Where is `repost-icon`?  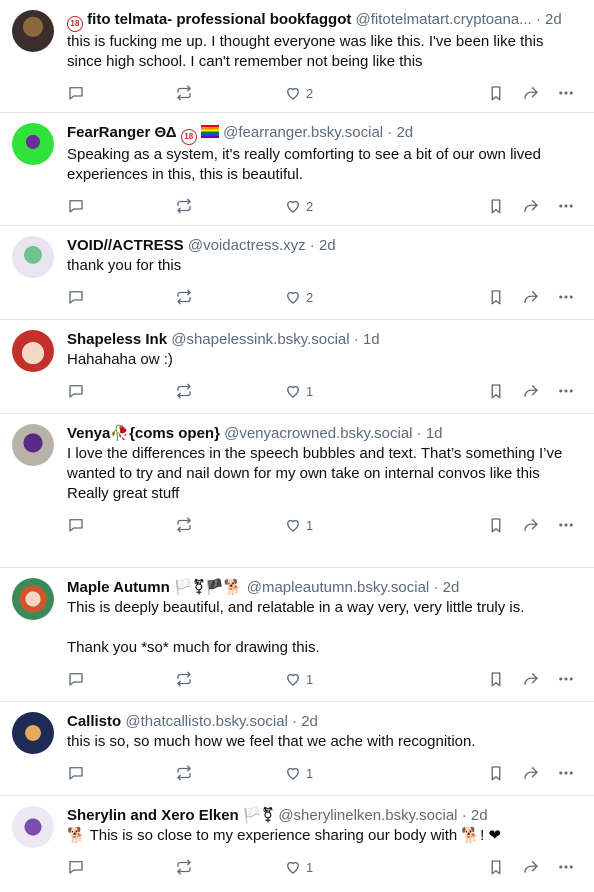
repost-icon is located at coordinates (184, 206).